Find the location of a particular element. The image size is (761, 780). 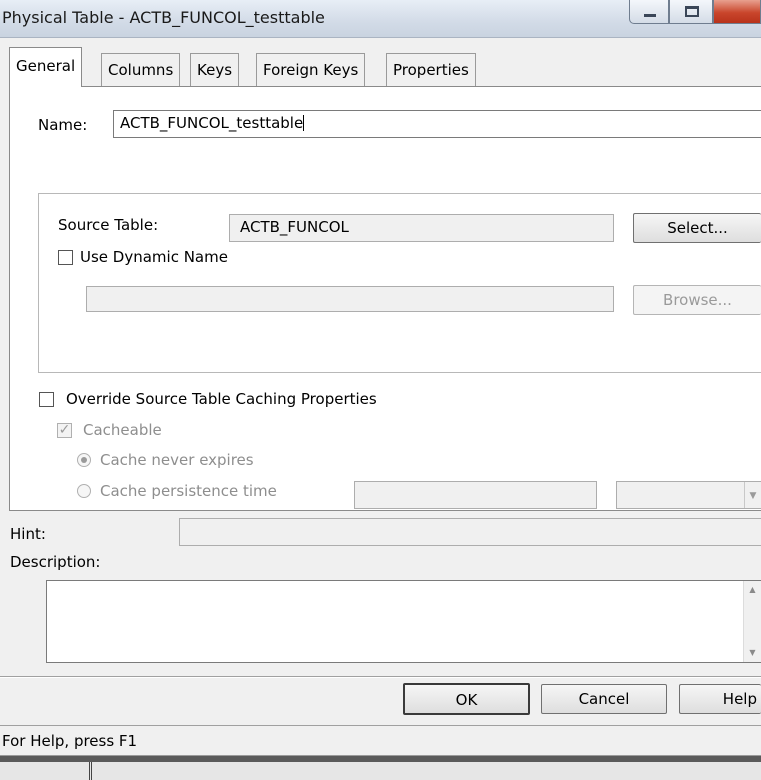

splitter-handle is located at coordinates (90, 771).